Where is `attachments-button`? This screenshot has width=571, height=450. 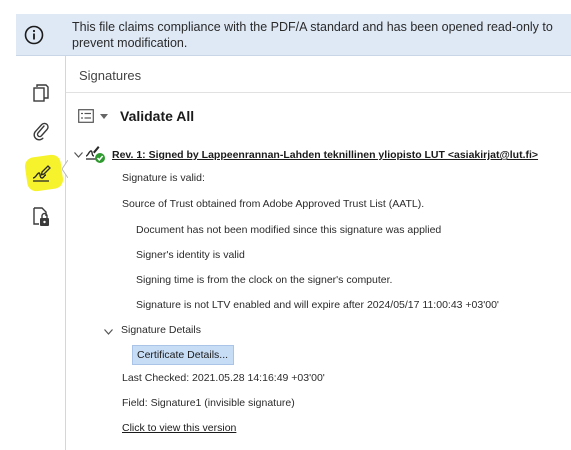 attachments-button is located at coordinates (41, 131).